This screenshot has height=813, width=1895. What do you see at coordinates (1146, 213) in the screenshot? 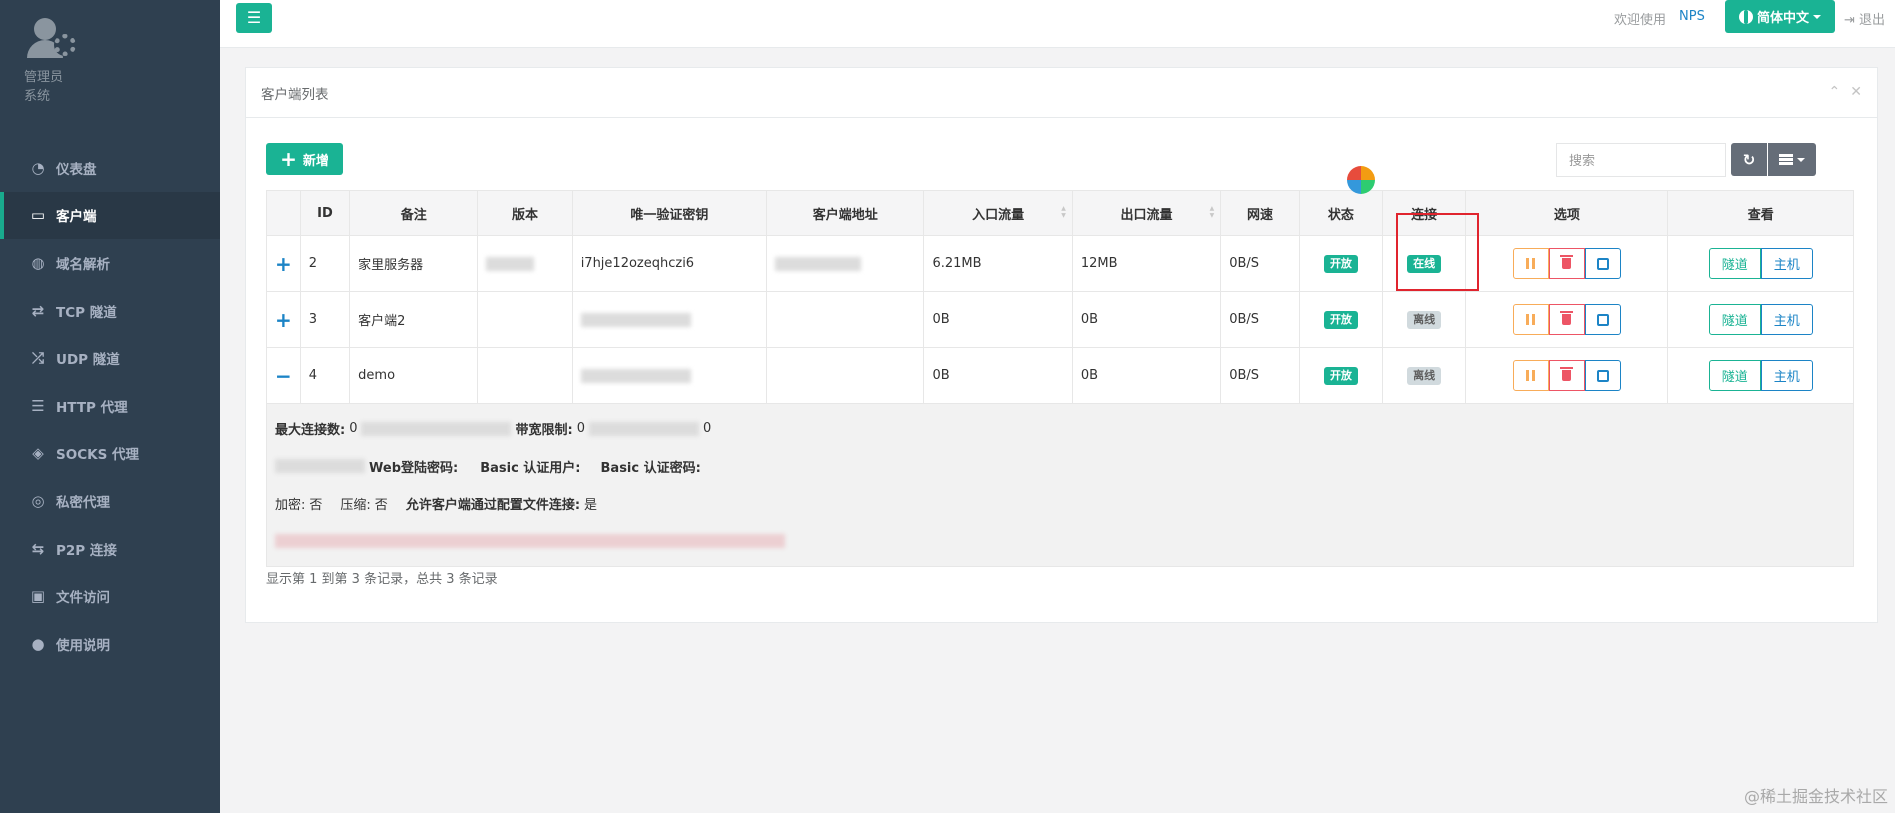
I see `header-outflow: 出口流量` at bounding box center [1146, 213].